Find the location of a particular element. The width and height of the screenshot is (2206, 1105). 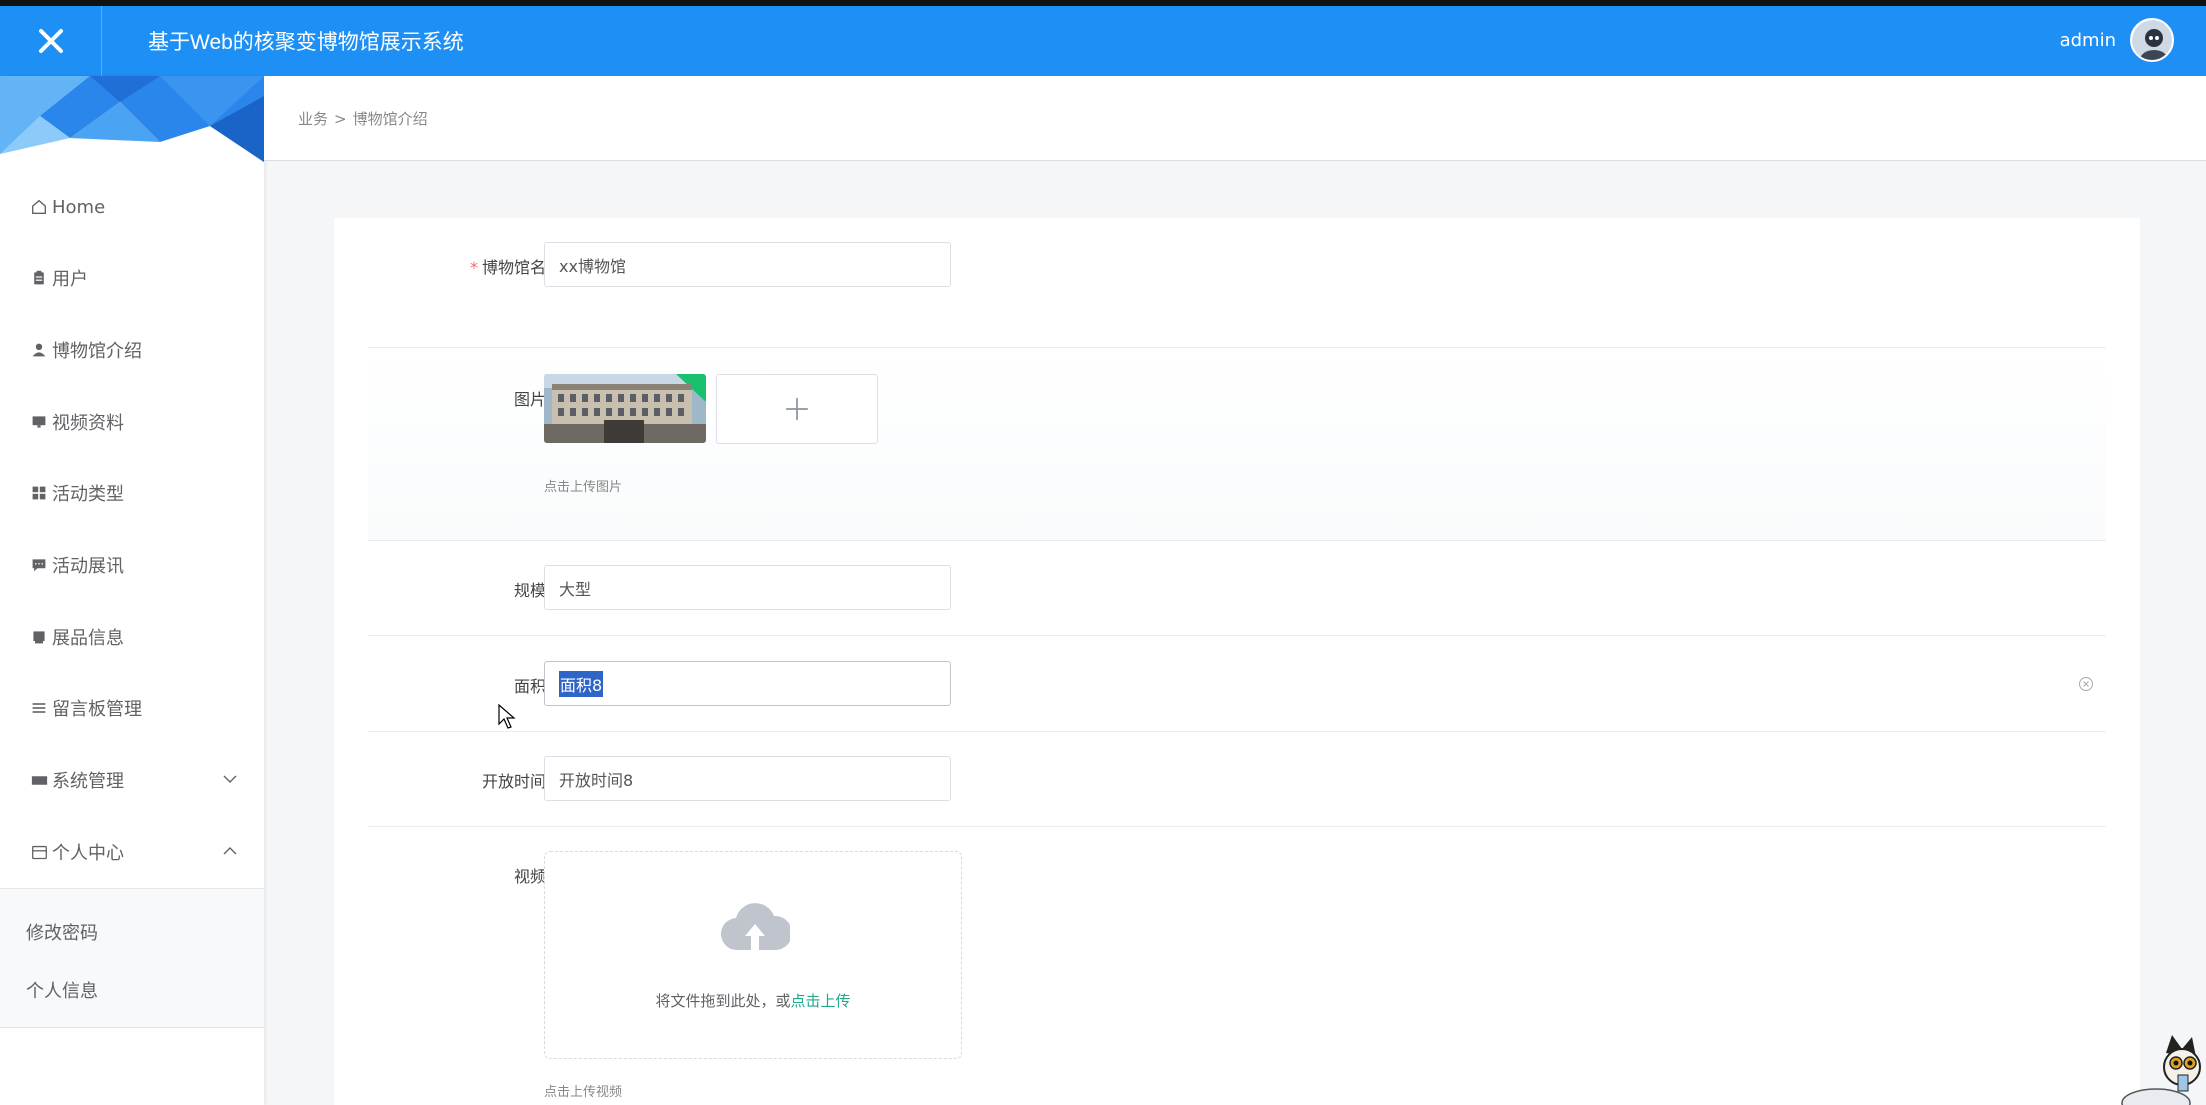

video-upload-hint: 点击上传视频 is located at coordinates (583, 1092).